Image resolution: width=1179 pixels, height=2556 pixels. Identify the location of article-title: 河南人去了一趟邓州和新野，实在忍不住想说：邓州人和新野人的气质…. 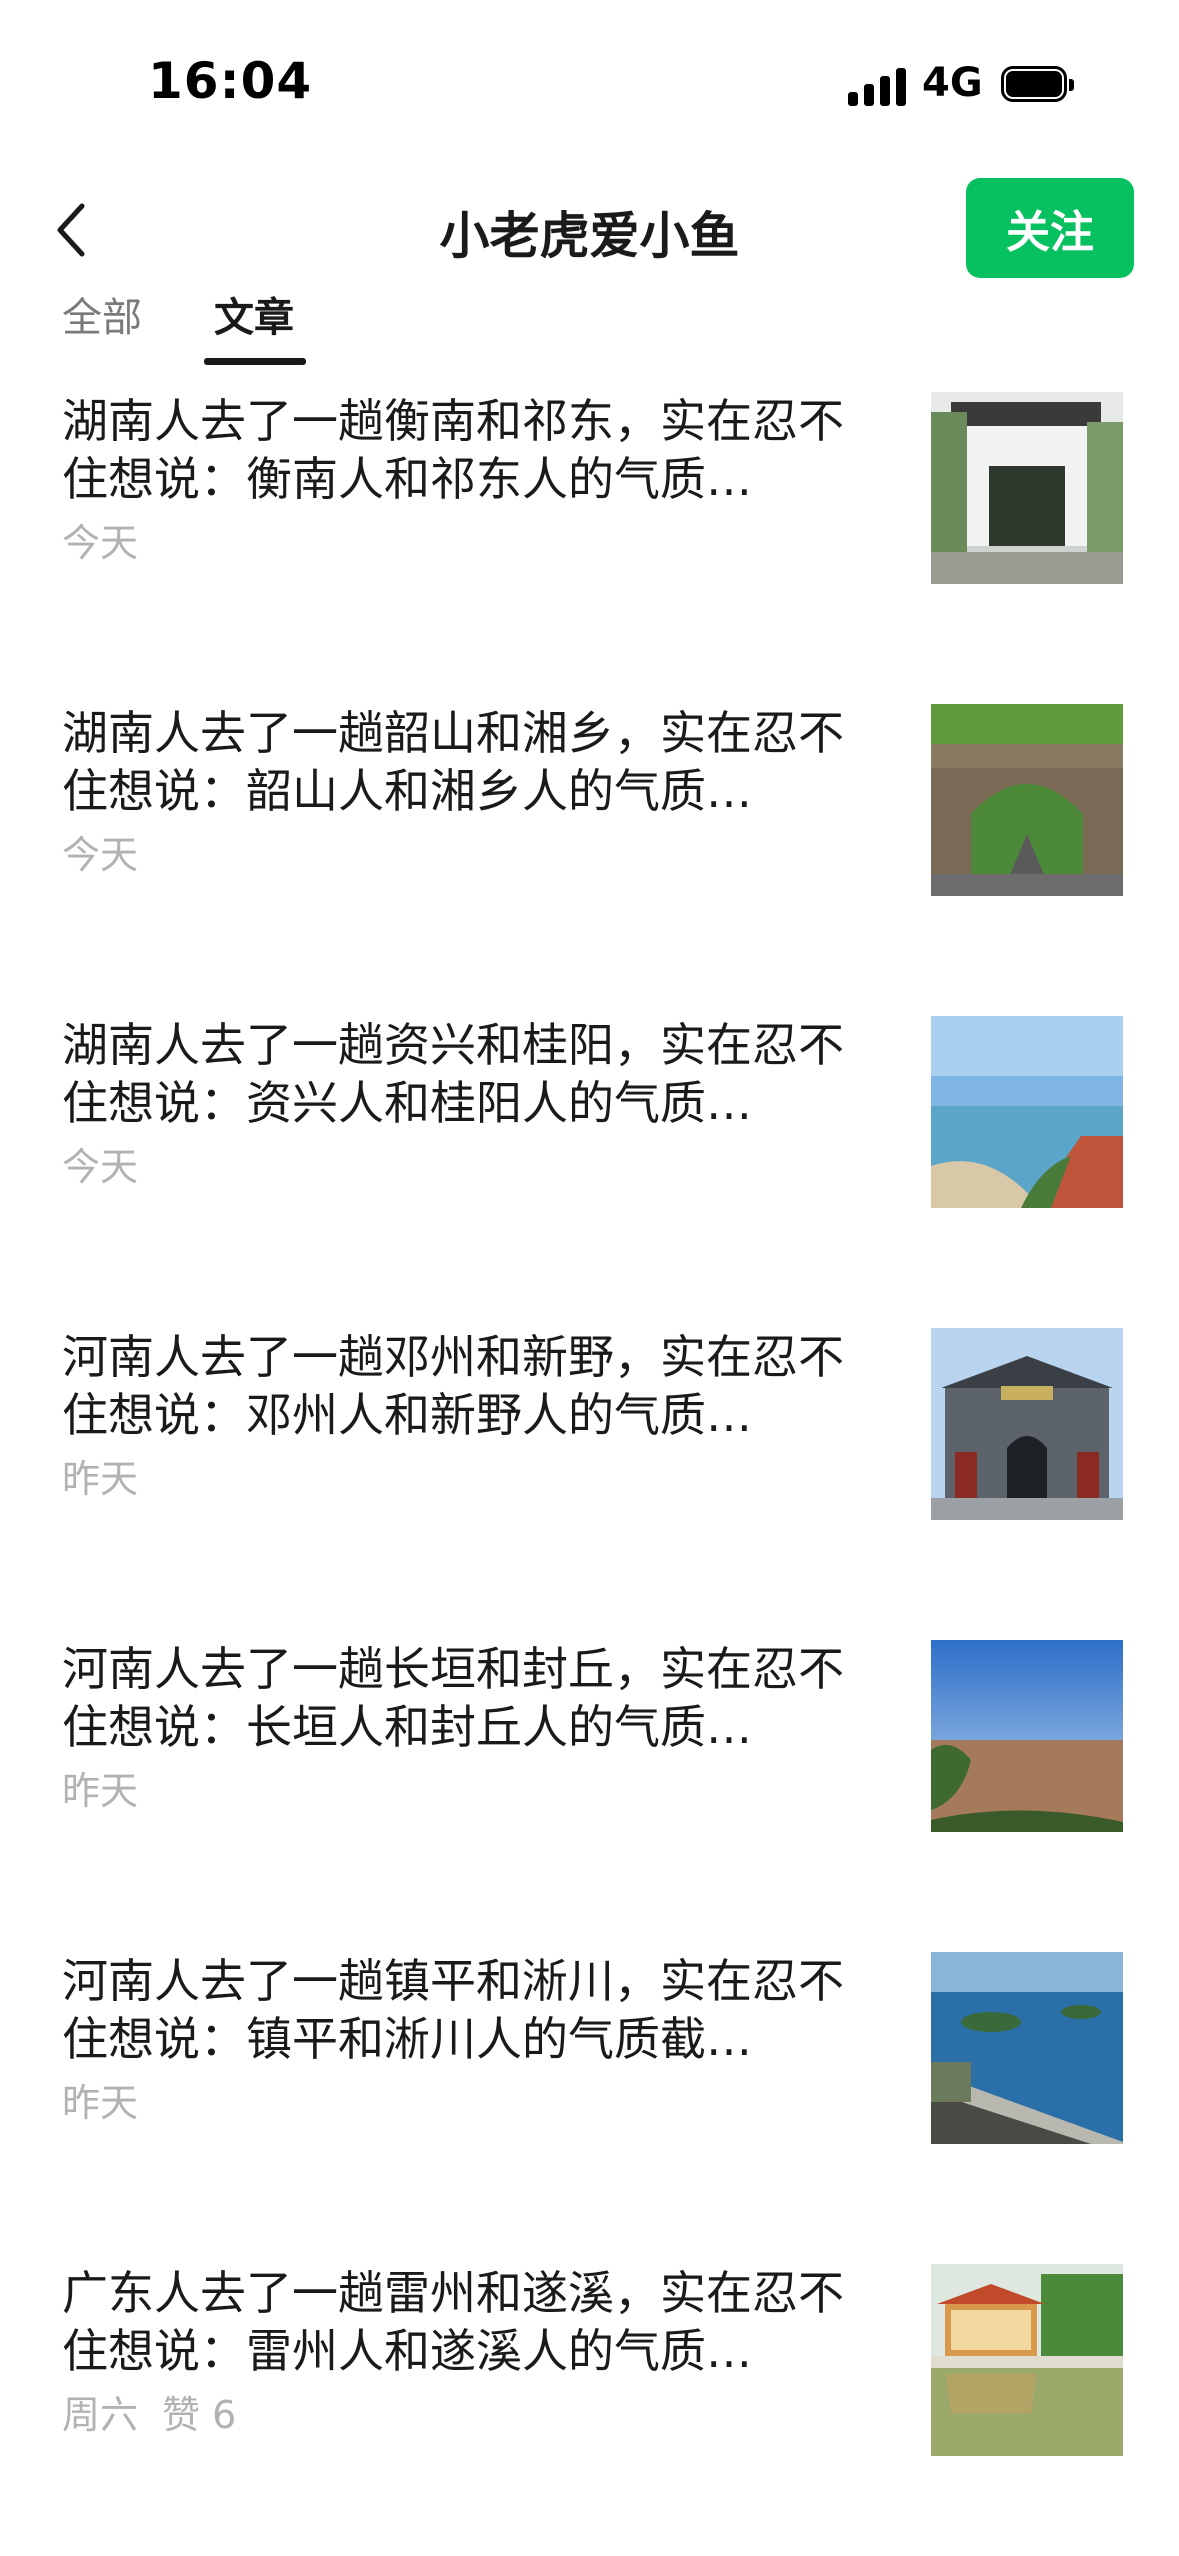
(453, 1386).